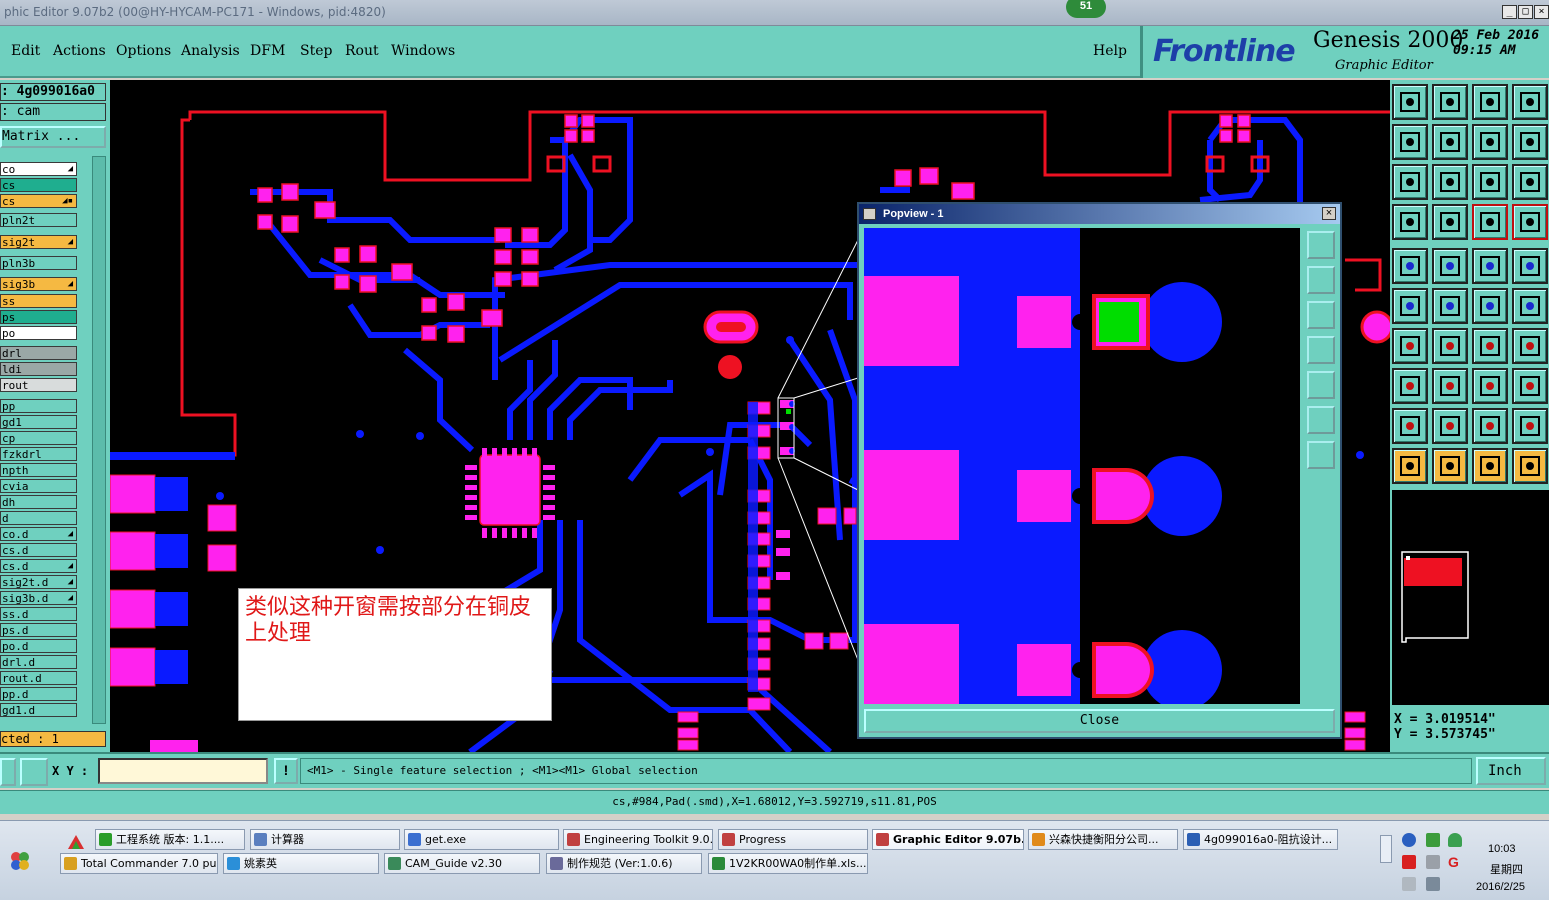 The width and height of the screenshot is (1549, 900). Describe the element at coordinates (20, 861) in the screenshot. I see `start-orb-icon` at that location.